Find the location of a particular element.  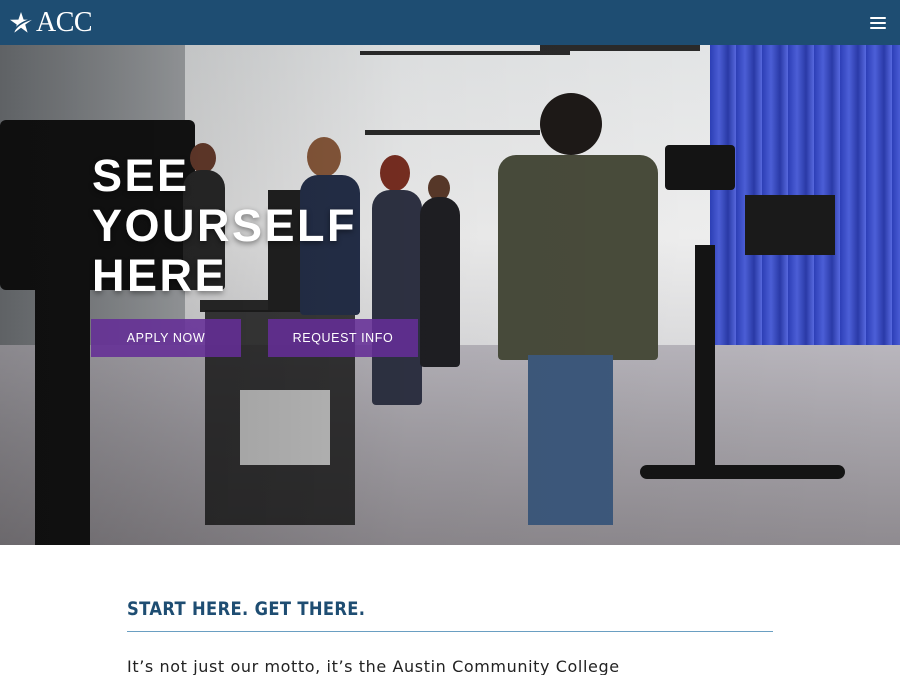

site-header: ACC is located at coordinates (450, 22).